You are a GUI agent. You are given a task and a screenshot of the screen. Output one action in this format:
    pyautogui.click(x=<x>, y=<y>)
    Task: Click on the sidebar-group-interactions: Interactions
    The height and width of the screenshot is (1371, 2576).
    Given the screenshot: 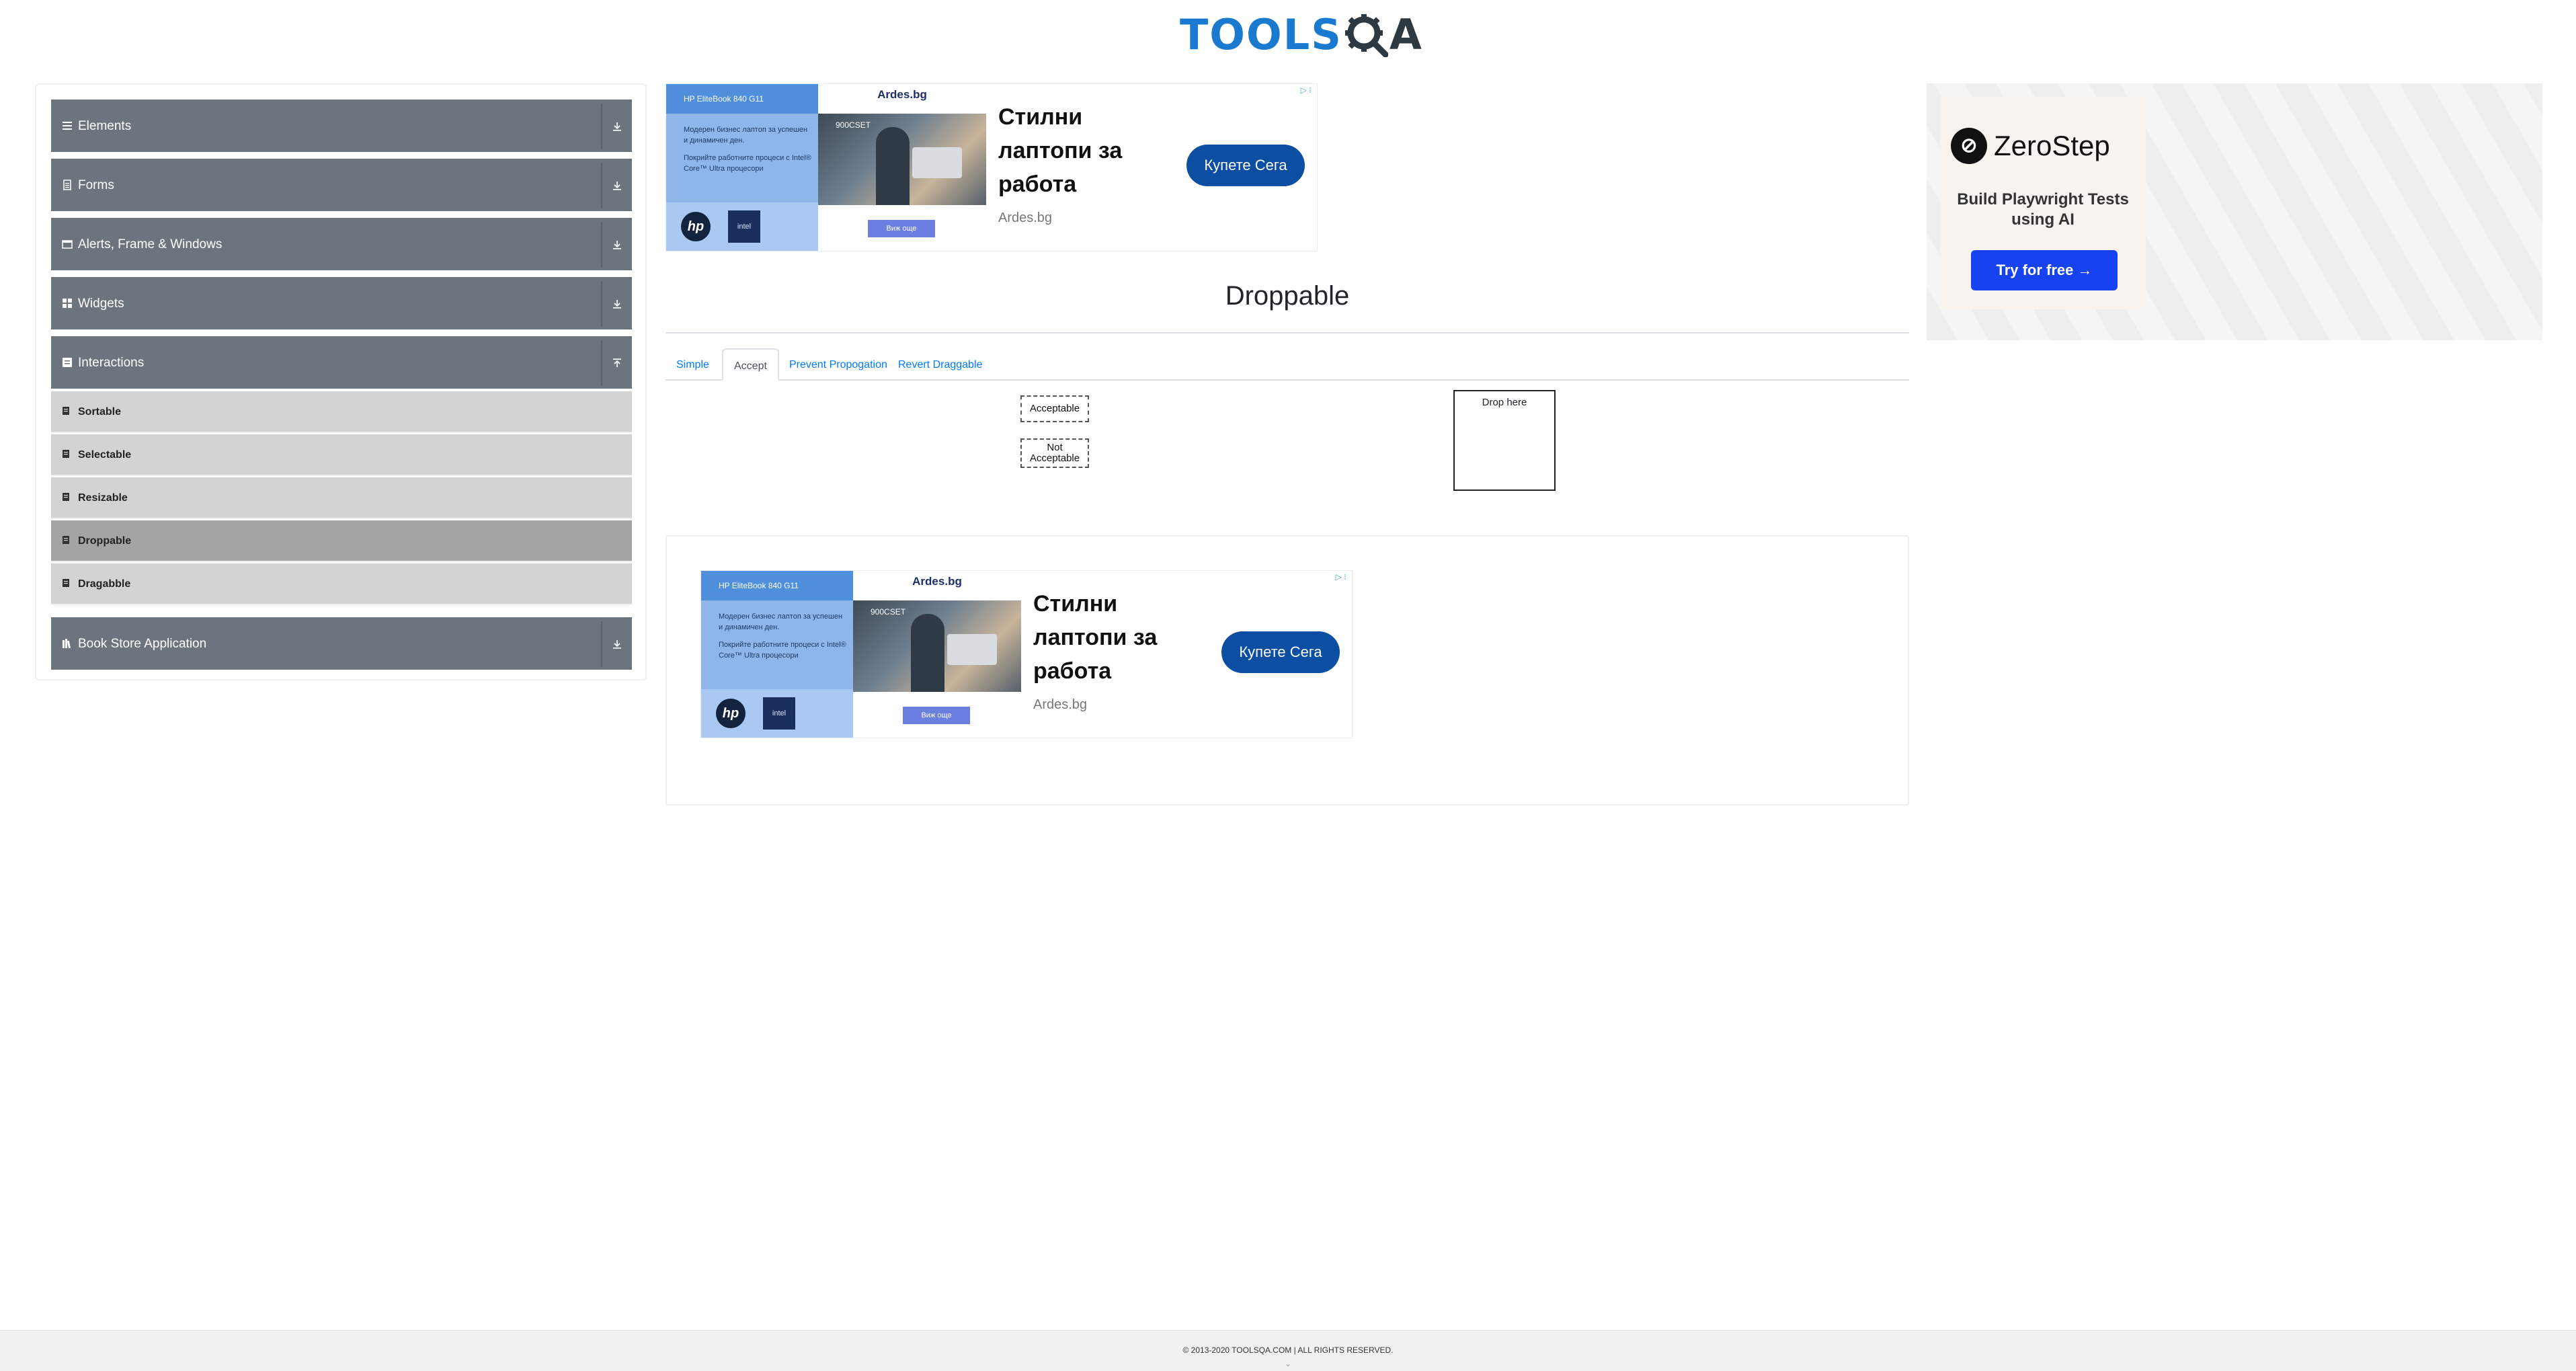 What is the action you would take?
    pyautogui.click(x=341, y=363)
    